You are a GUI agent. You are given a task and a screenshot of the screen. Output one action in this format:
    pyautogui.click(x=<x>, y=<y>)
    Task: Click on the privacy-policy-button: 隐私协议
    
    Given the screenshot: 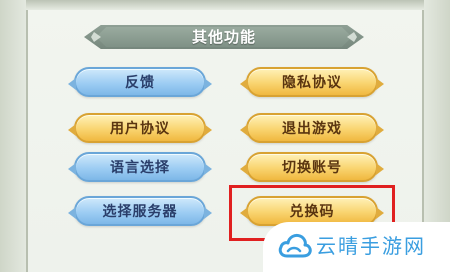 What is the action you would take?
    pyautogui.click(x=312, y=82)
    